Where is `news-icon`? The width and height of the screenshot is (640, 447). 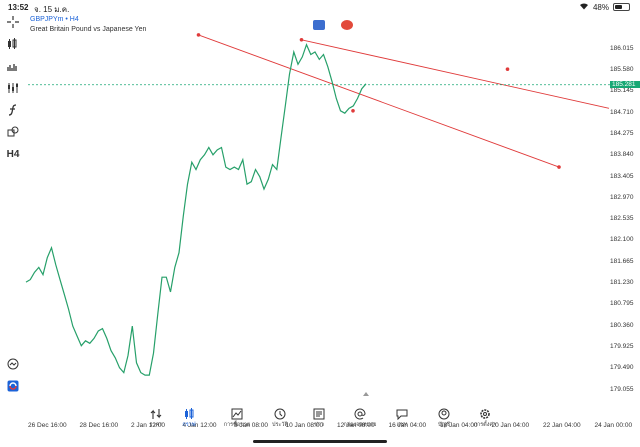 news-icon is located at coordinates (319, 414).